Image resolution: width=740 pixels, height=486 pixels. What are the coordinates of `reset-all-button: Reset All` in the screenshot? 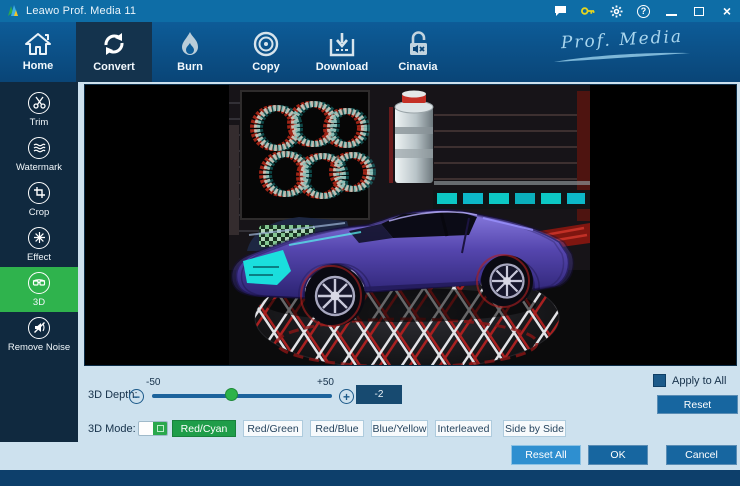 It's located at (546, 455).